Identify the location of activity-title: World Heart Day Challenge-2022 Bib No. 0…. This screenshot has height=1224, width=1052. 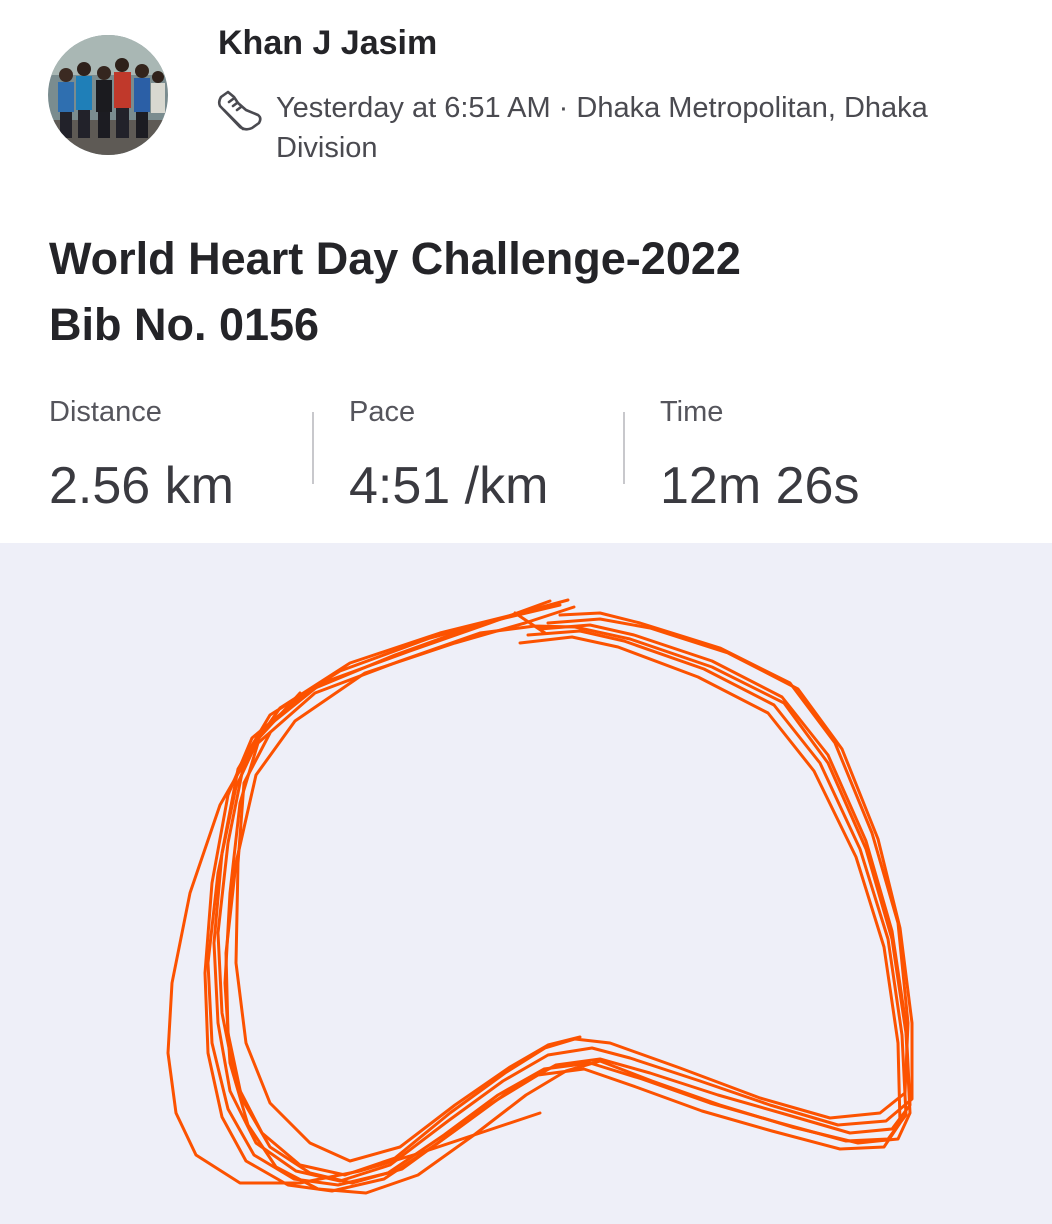
(529, 292).